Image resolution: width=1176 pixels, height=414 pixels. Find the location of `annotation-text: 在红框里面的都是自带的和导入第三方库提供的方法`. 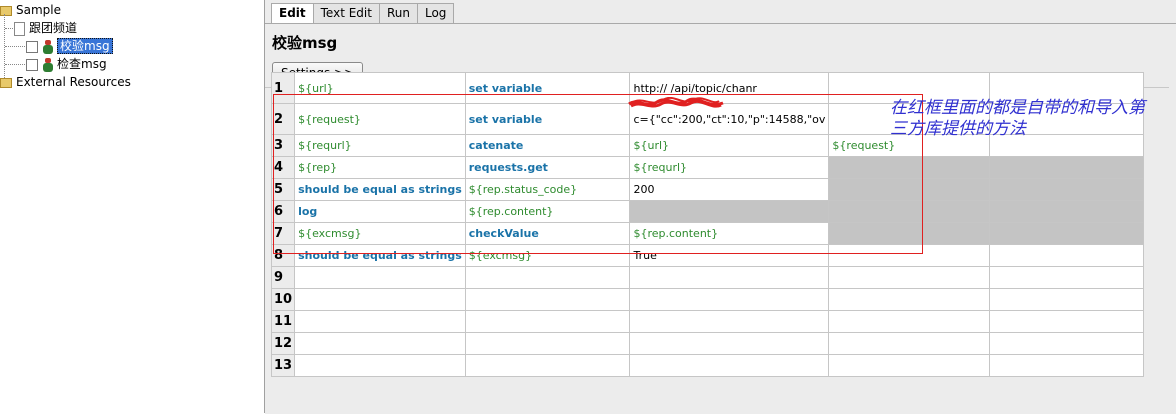

annotation-text: 在红框里面的都是自带的和导入第三方库提供的方法 is located at coordinates (1017, 118).